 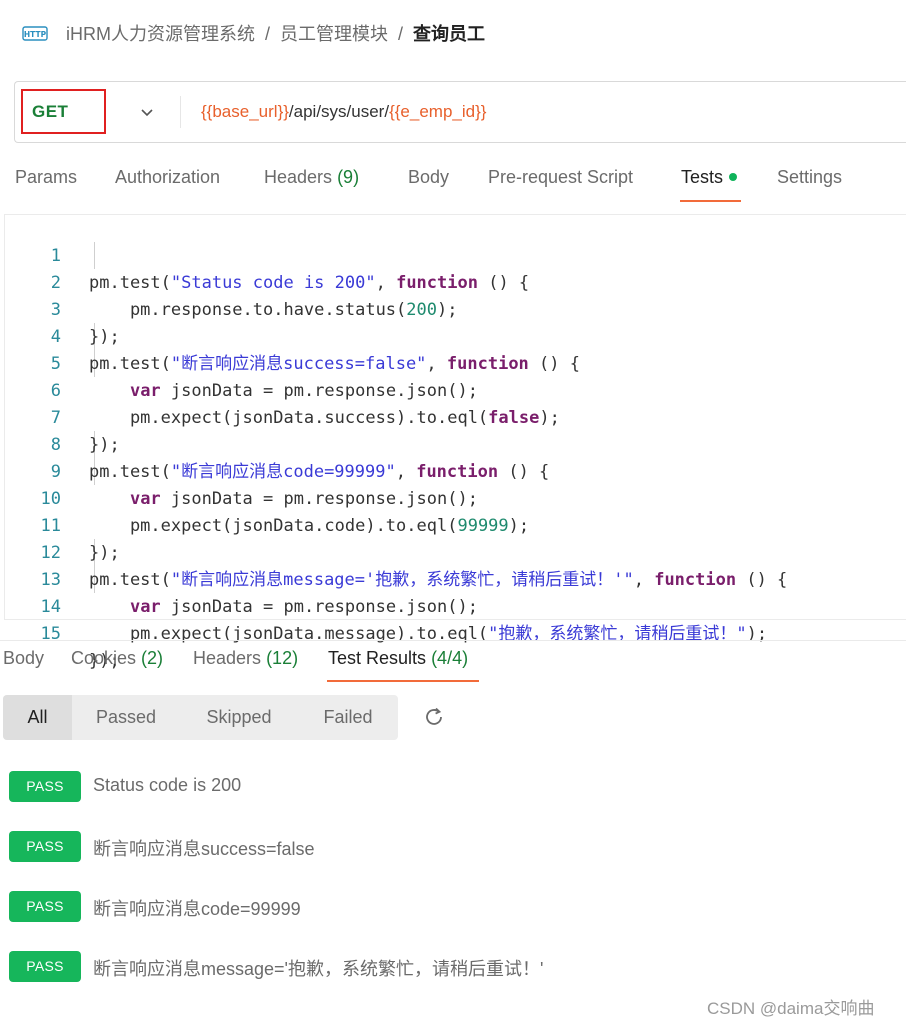 I want to click on test-result-name: Status code is 200, so click(x=167, y=785).